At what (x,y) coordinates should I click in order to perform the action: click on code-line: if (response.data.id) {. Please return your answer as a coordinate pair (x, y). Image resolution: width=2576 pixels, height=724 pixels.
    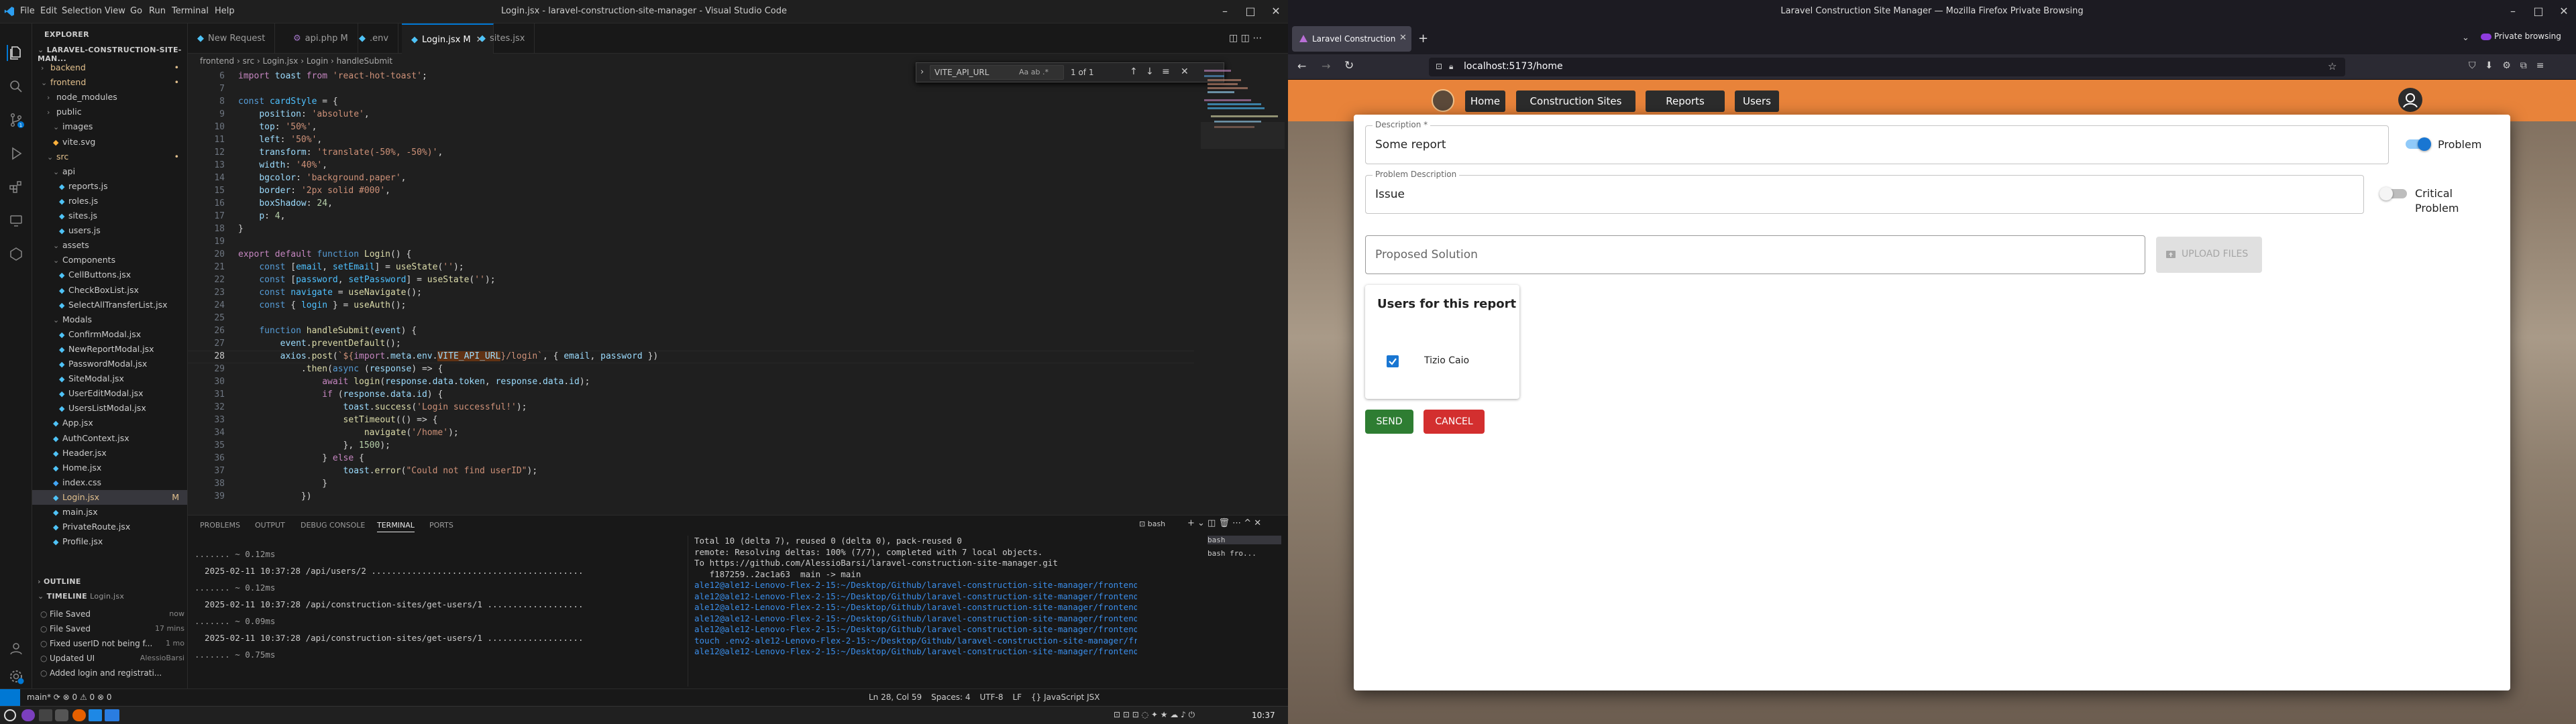
    Looking at the image, I should click on (340, 394).